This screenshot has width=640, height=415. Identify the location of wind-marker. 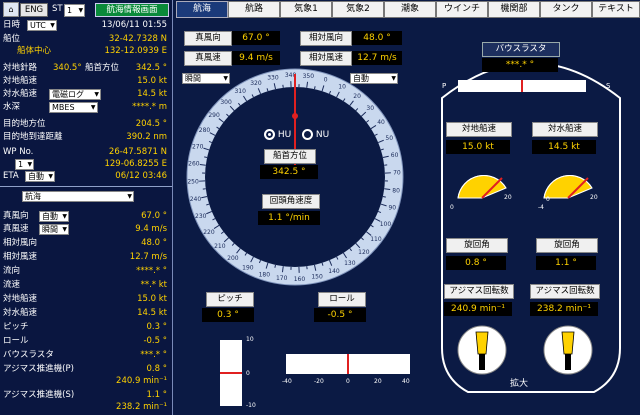
(295, 116).